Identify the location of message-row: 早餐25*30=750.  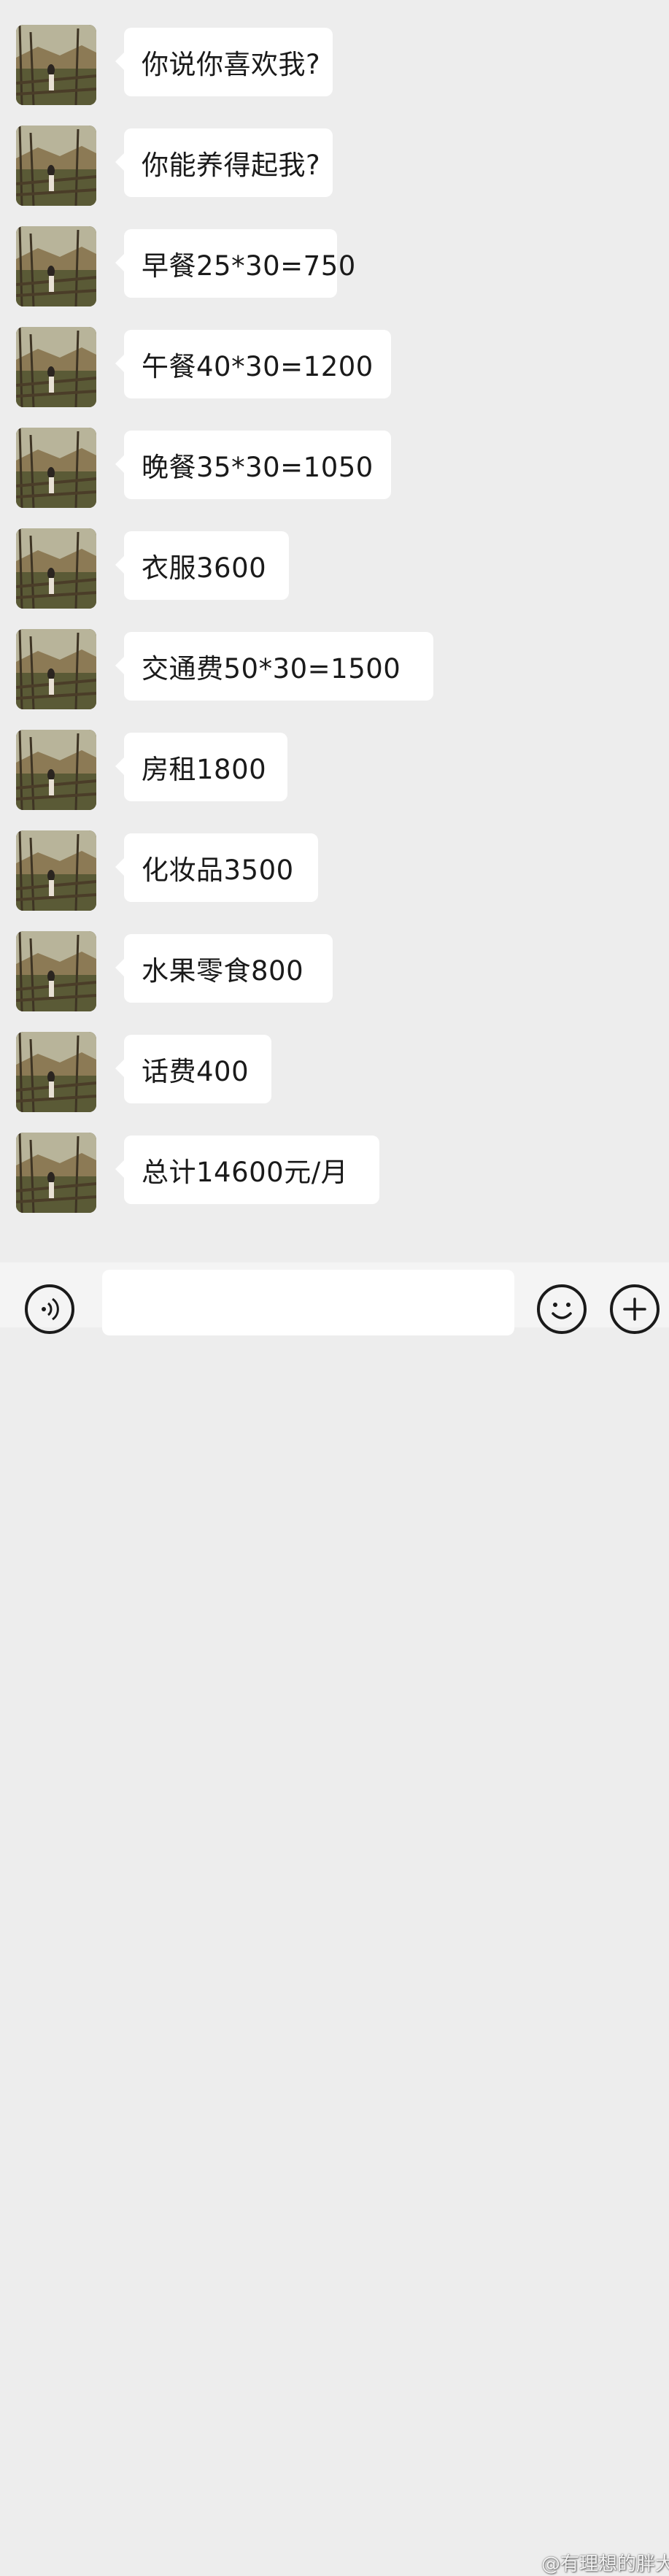
(337, 267).